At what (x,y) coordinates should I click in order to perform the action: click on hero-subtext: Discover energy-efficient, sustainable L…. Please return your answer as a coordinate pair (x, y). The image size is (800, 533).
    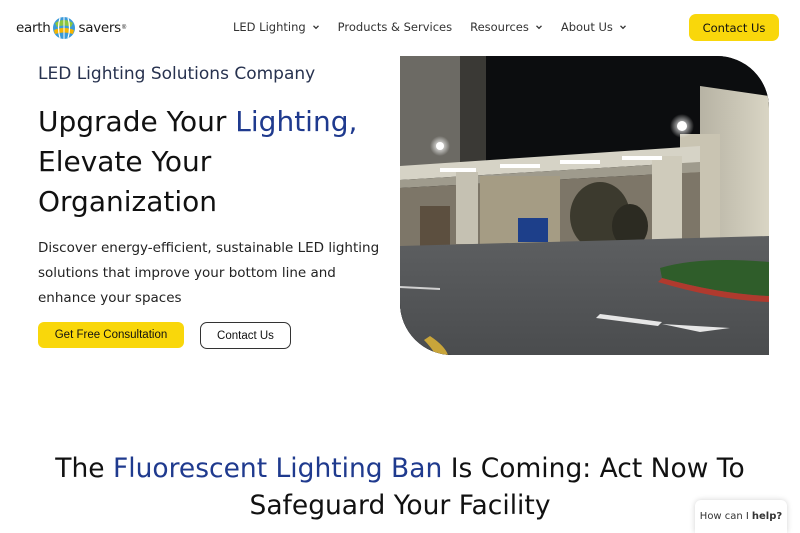
    Looking at the image, I should click on (209, 273).